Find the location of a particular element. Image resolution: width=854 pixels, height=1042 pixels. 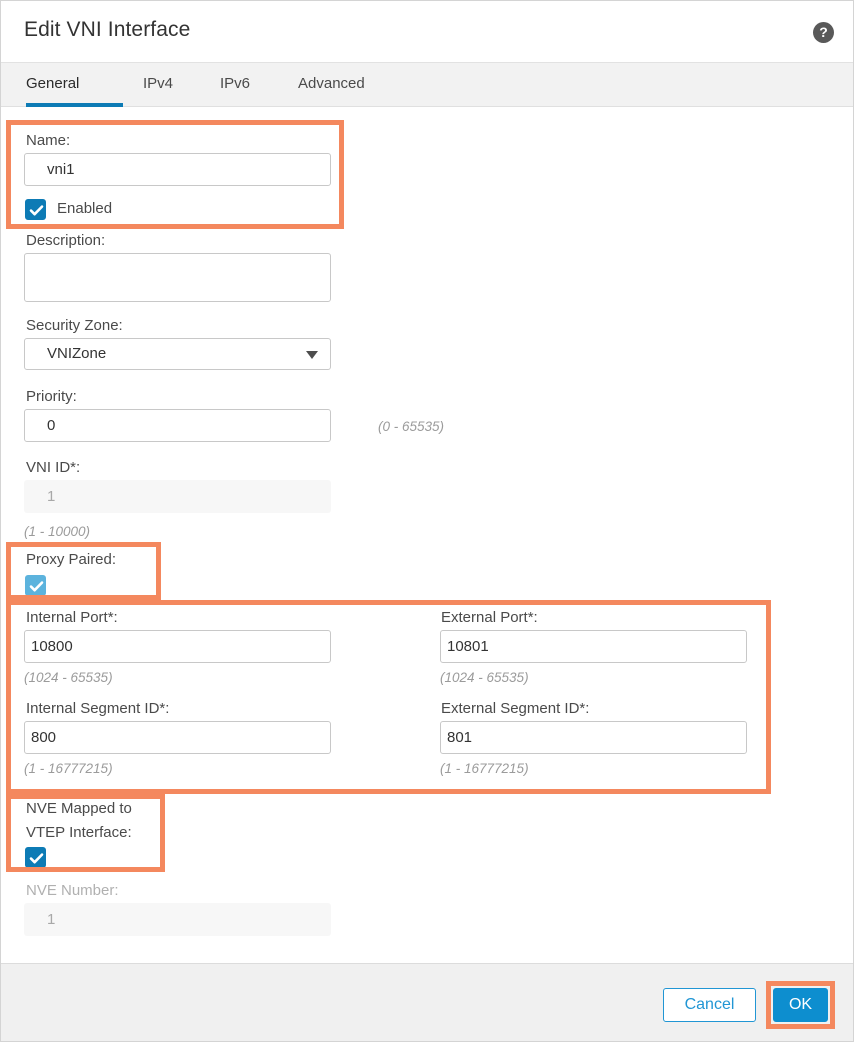

nve-mapped-checkbox is located at coordinates (35, 857).